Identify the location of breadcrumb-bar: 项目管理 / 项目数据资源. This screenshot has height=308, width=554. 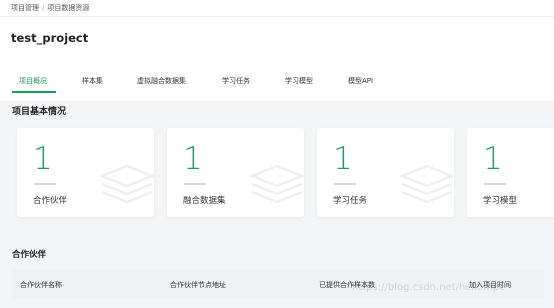
(277, 8).